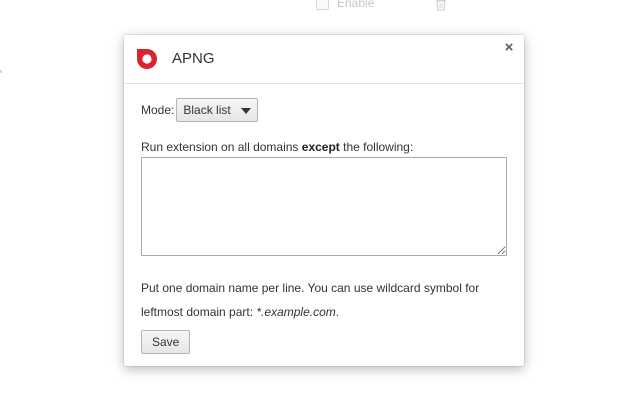  I want to click on instruction-emphasis: except, so click(320, 147).